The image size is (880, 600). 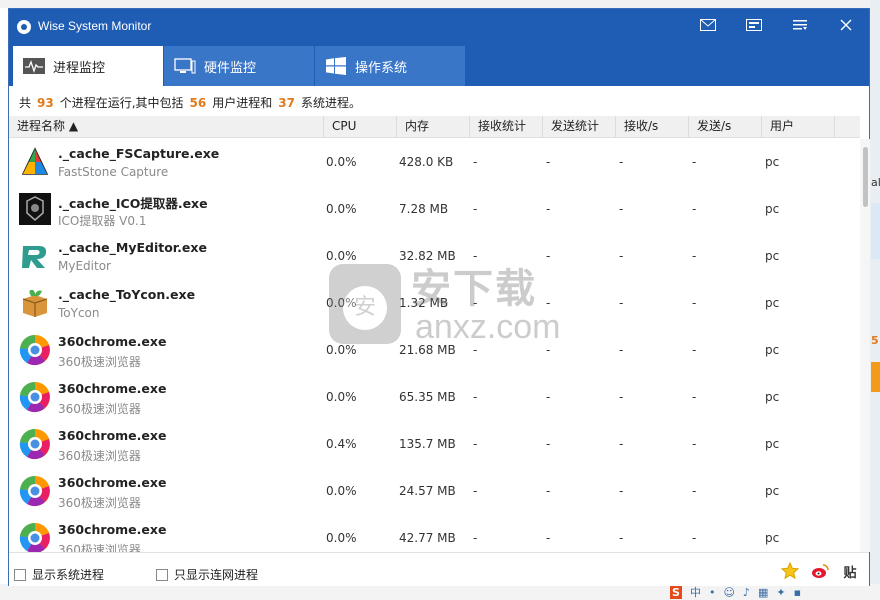 What do you see at coordinates (875, 300) in the screenshot?
I see `desktop-background-right` at bounding box center [875, 300].